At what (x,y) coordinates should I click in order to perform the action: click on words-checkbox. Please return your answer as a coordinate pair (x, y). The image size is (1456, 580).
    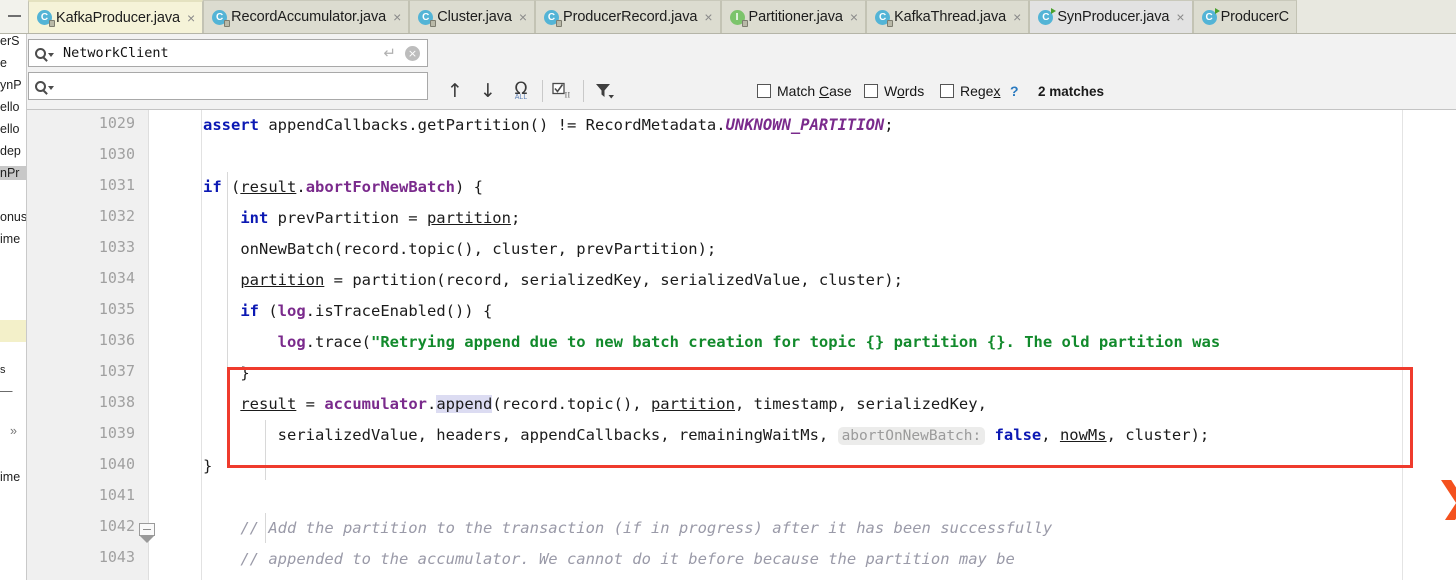
    Looking at the image, I should click on (871, 91).